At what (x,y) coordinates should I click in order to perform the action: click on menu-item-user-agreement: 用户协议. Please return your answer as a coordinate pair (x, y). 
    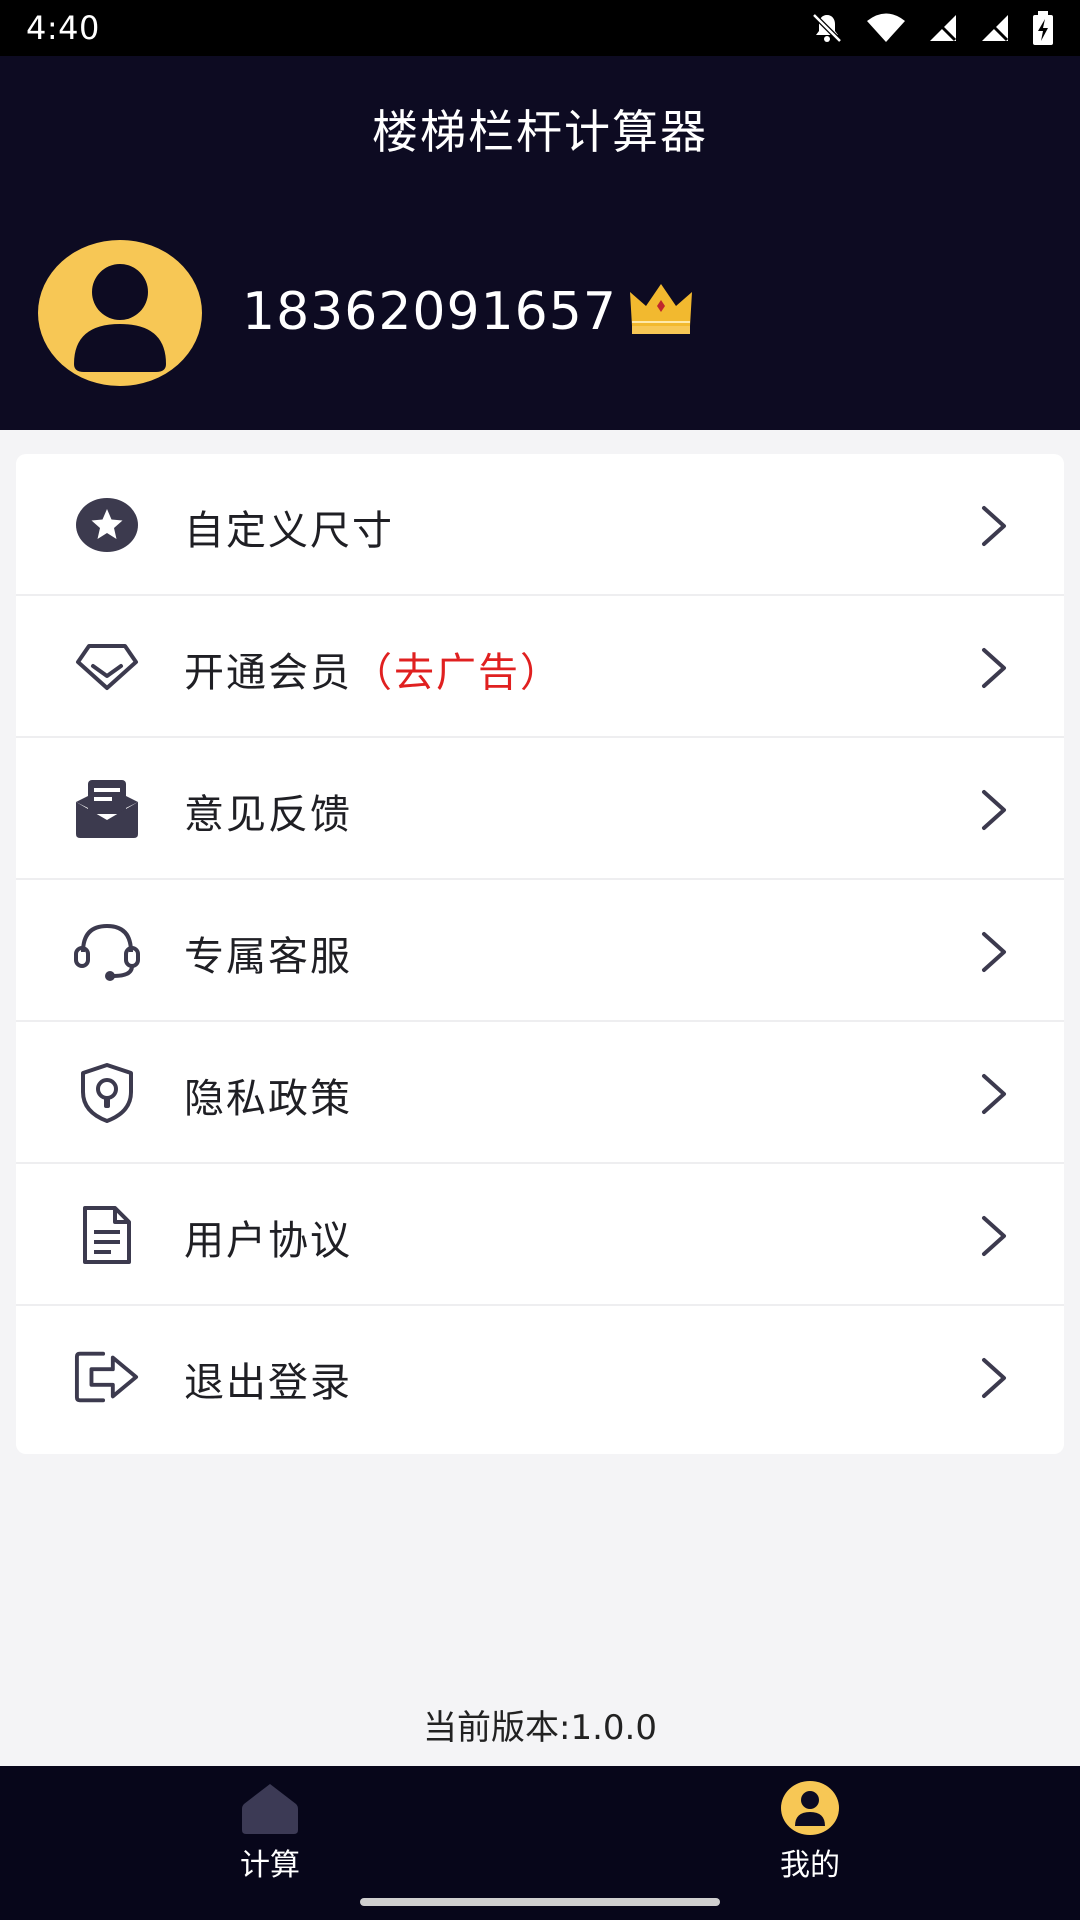
    Looking at the image, I should click on (540, 1235).